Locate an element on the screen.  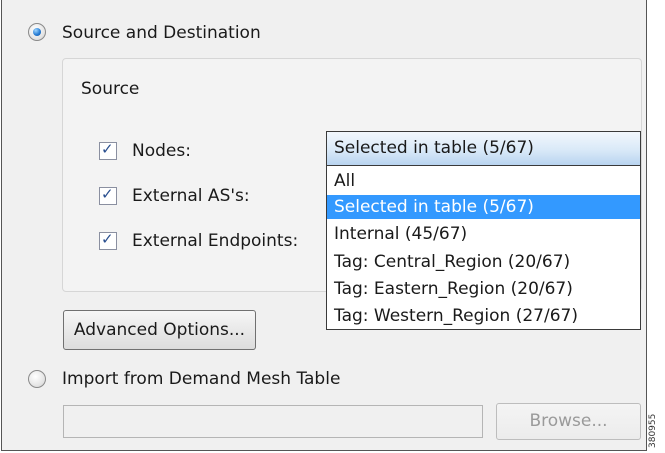
source-group-title: Source is located at coordinates (110, 89).